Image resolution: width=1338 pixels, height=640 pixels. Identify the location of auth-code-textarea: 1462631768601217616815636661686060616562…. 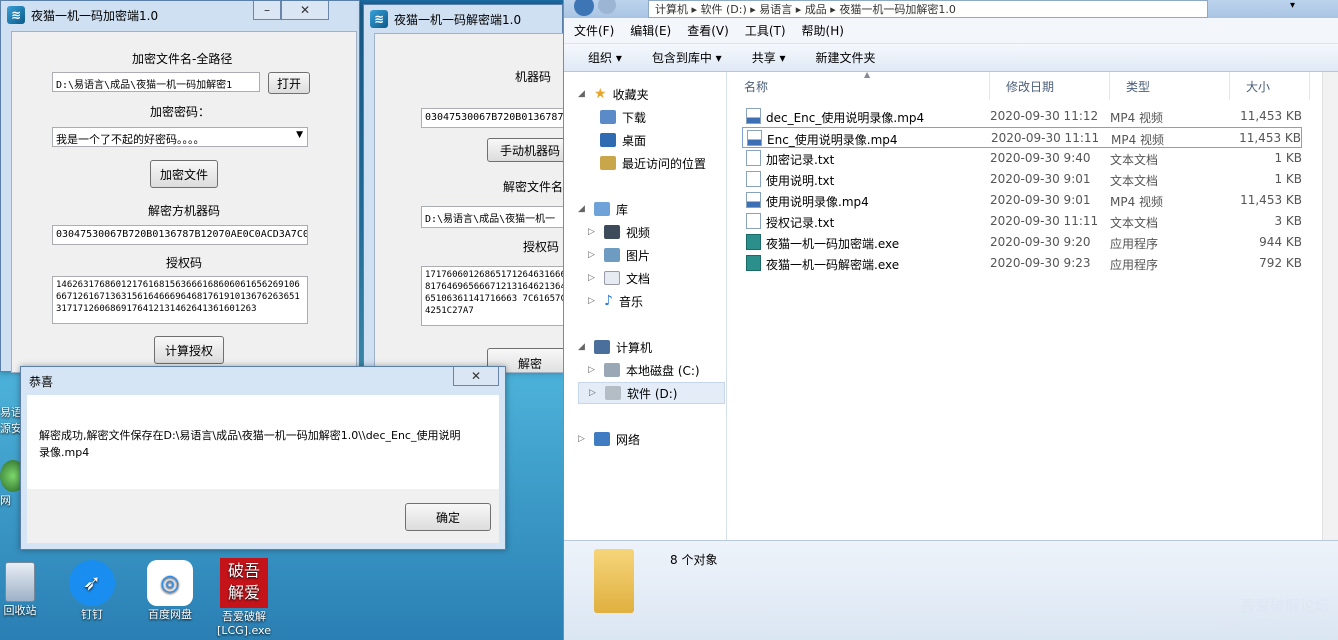
(180, 300).